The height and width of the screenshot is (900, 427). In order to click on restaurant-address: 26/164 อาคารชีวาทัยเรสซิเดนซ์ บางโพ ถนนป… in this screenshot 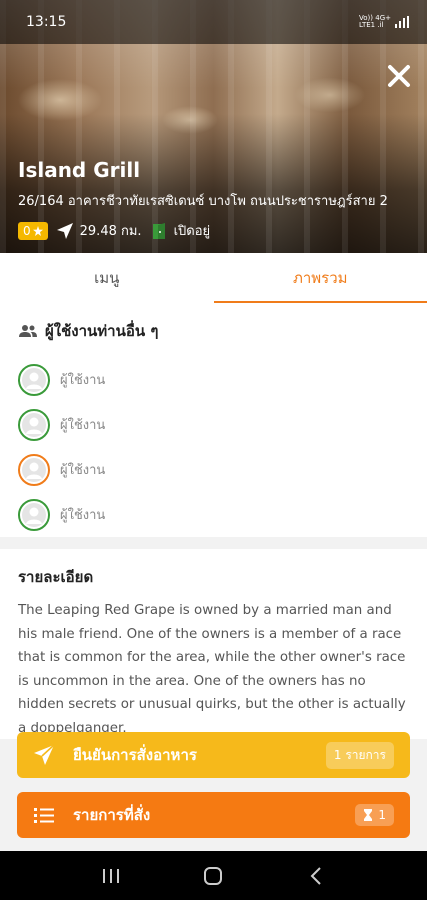, I will do `click(203, 201)`.